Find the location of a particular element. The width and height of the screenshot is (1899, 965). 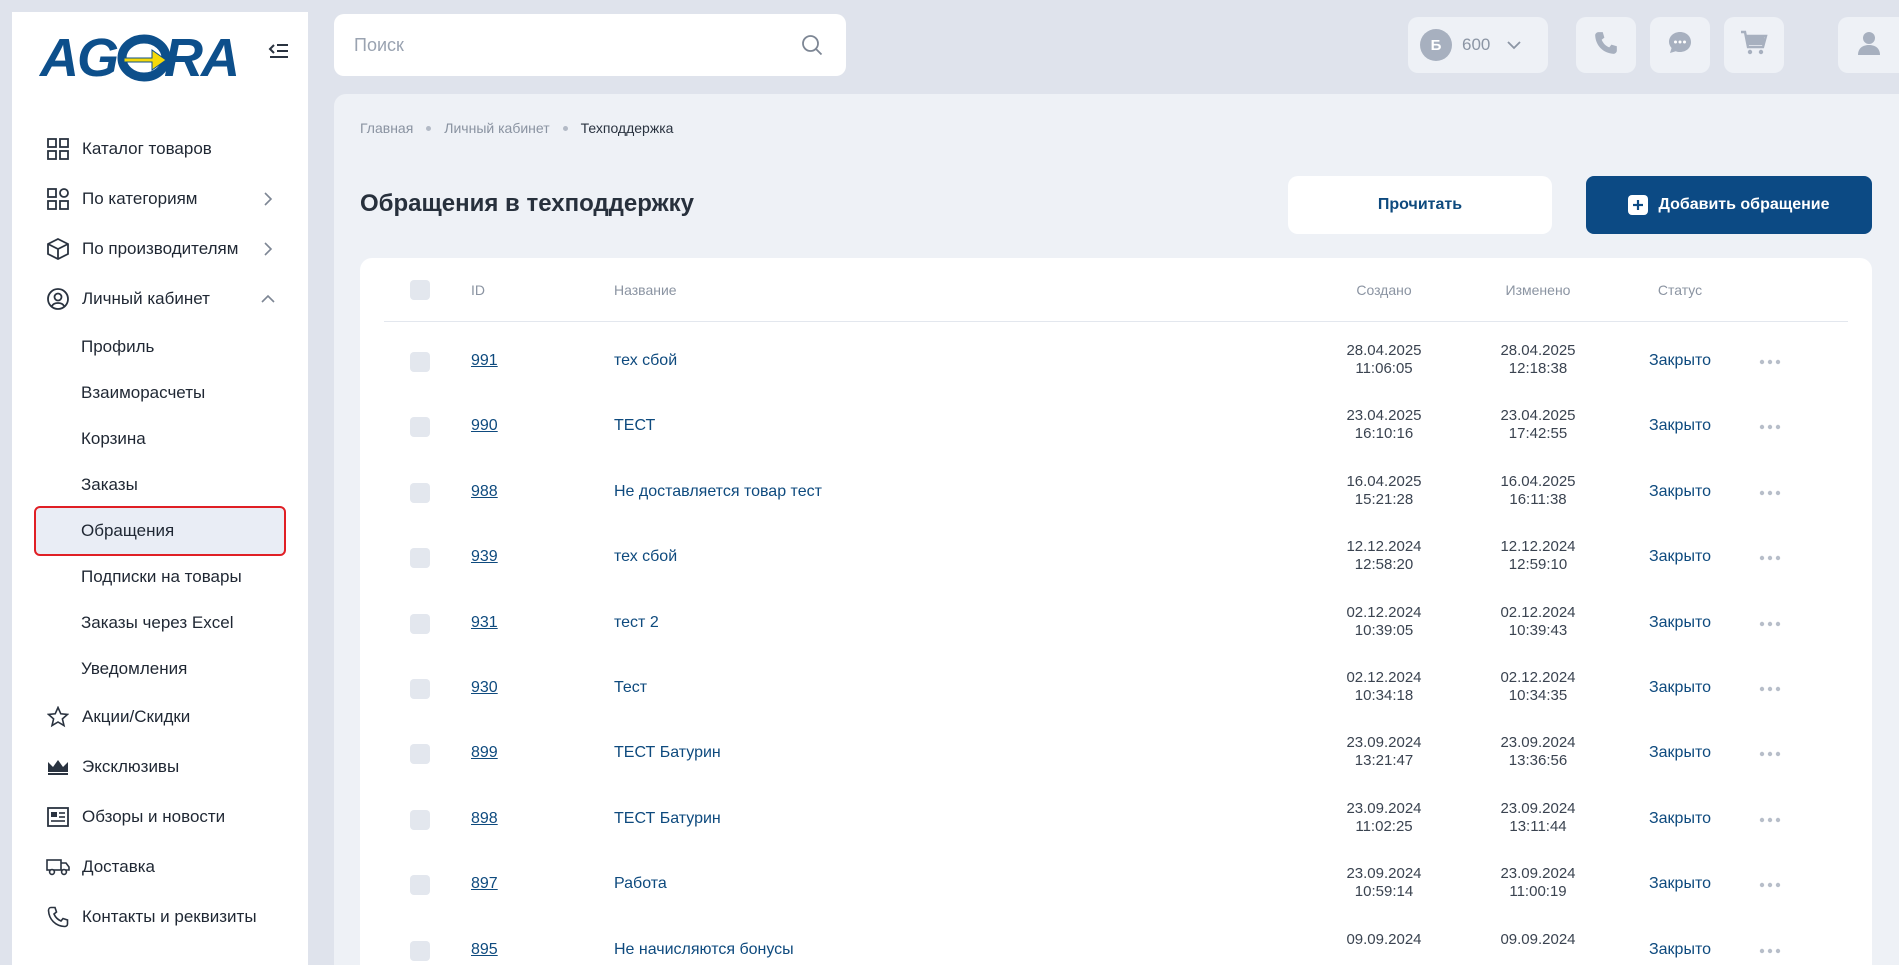

sidebar-item-delivery: Доставка is located at coordinates (160, 867).